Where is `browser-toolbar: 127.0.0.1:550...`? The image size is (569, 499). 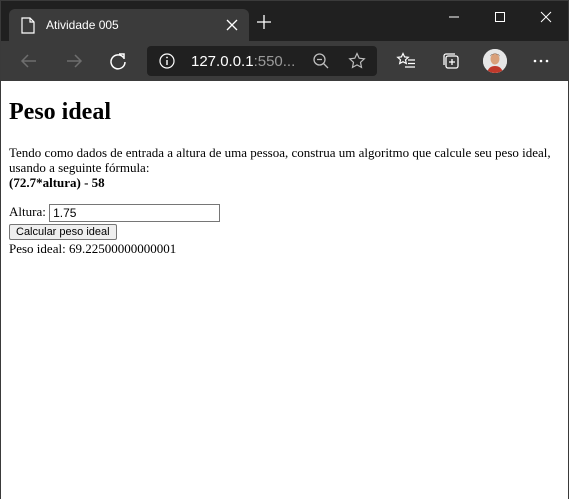
browser-toolbar: 127.0.0.1:550... is located at coordinates (284, 61).